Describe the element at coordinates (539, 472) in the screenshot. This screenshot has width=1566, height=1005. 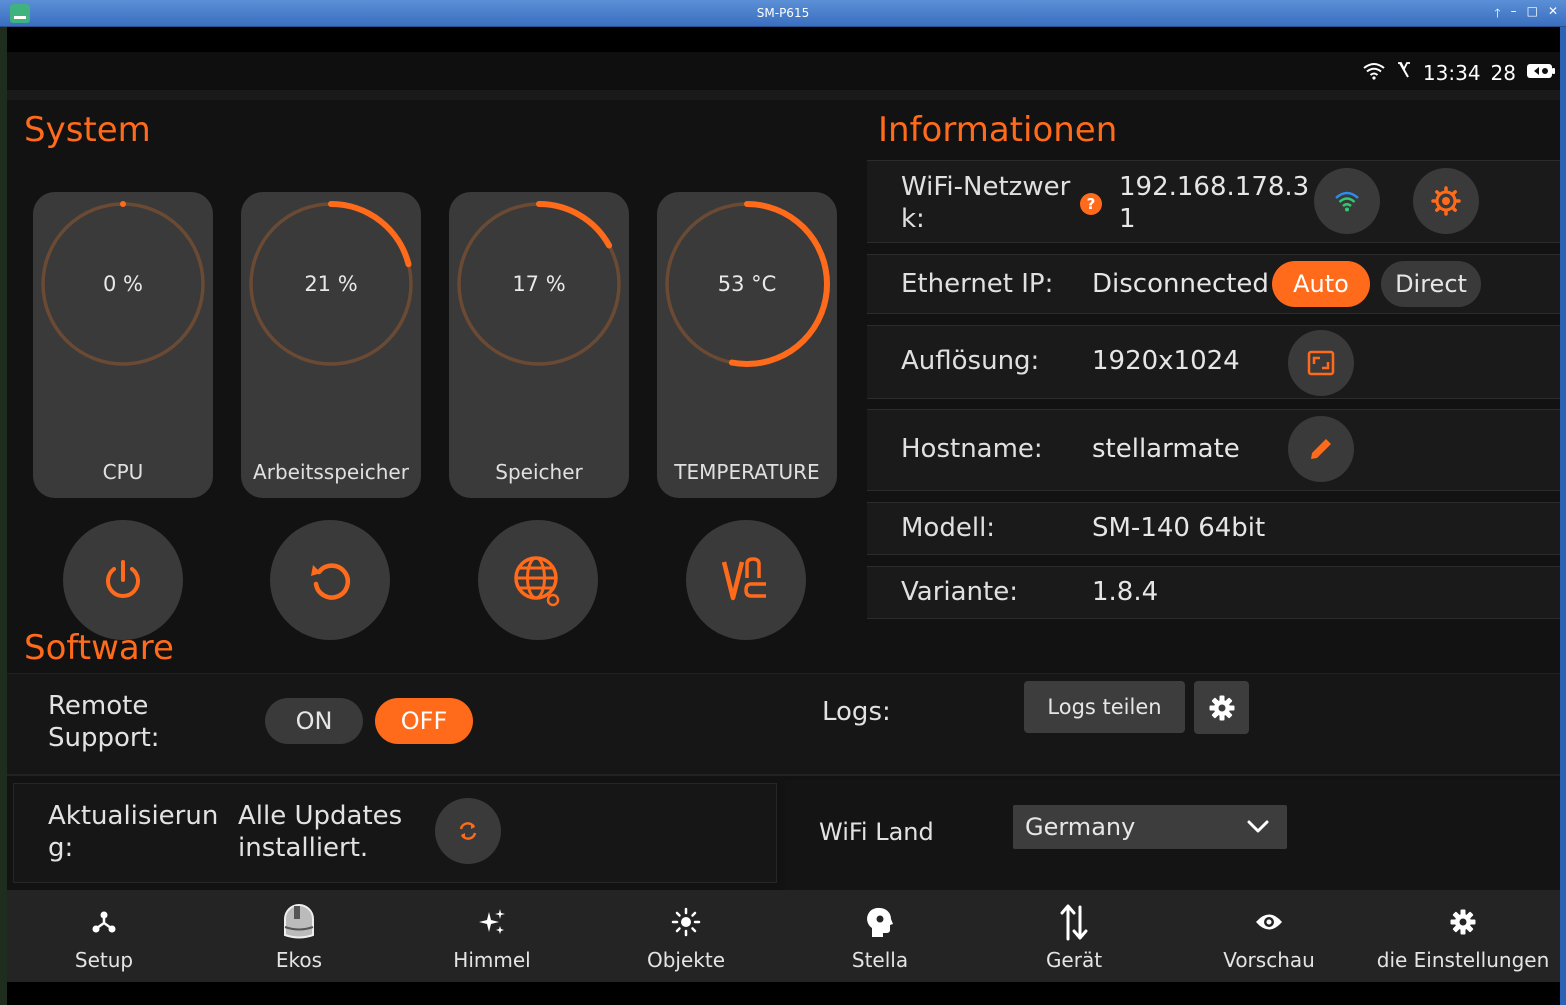
I see `storage-label: Speicher` at that location.